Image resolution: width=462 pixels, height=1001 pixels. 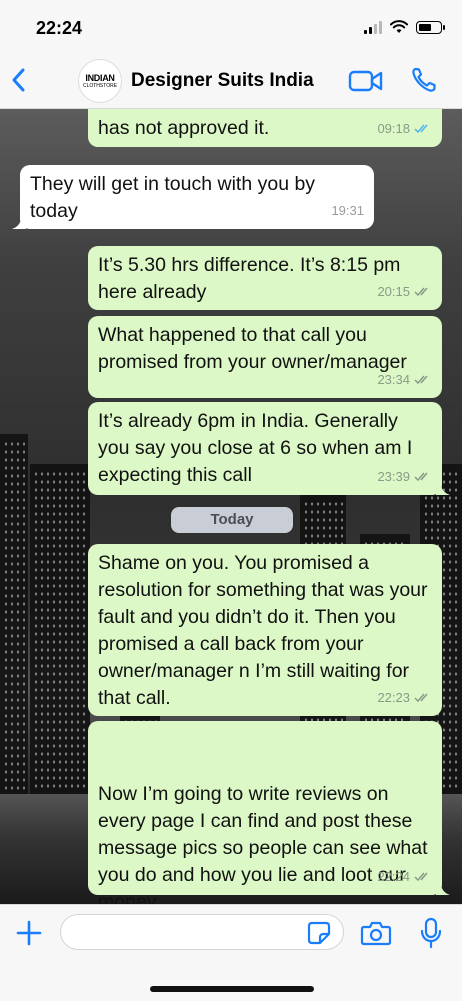 What do you see at coordinates (430, 27) in the screenshot?
I see `battery-icon` at bounding box center [430, 27].